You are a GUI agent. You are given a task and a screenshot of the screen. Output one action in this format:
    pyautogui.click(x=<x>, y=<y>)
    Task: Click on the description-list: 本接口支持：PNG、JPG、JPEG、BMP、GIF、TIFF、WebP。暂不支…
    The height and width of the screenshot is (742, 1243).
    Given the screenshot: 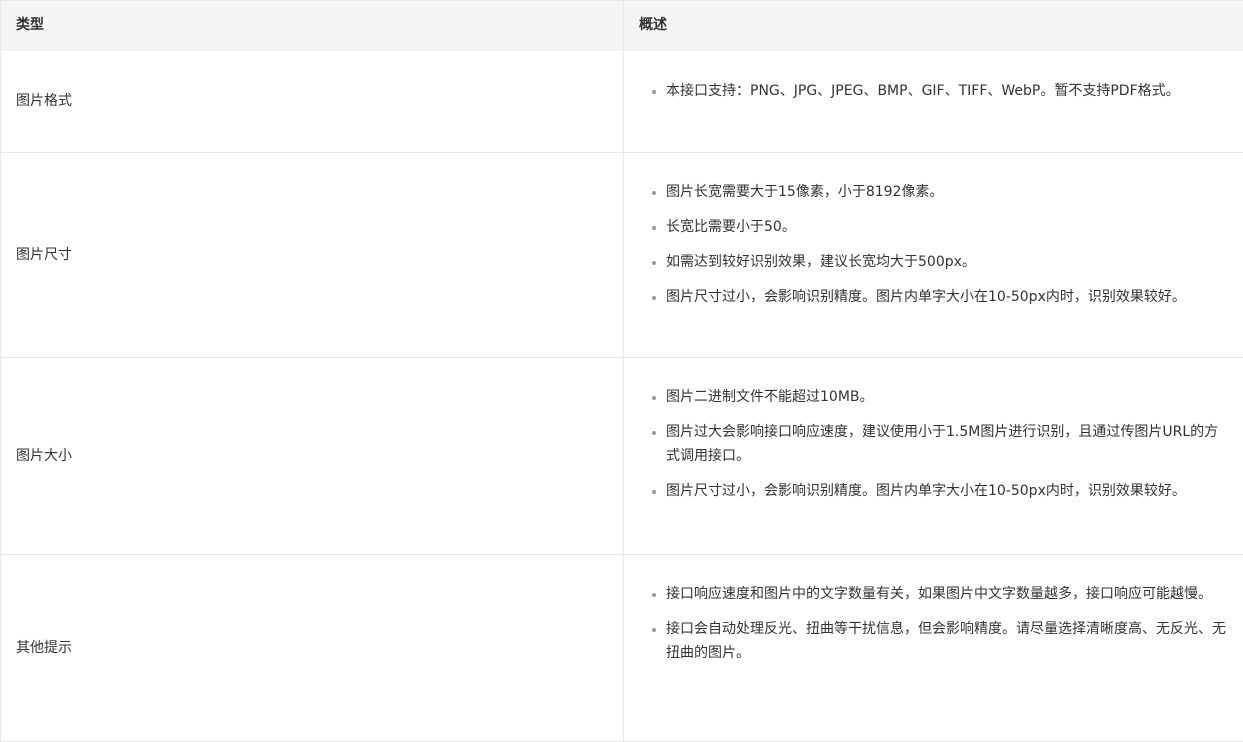 What is the action you would take?
    pyautogui.click(x=933, y=91)
    